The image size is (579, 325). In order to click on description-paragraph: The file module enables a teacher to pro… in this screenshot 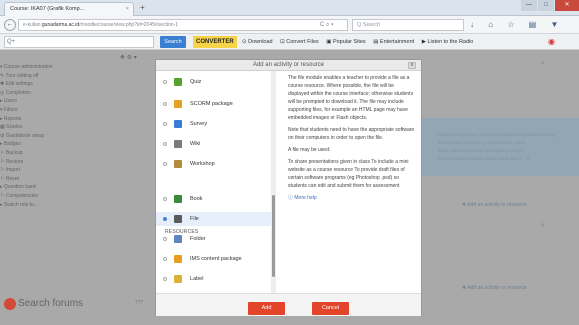, I will do `click(351, 98)`.